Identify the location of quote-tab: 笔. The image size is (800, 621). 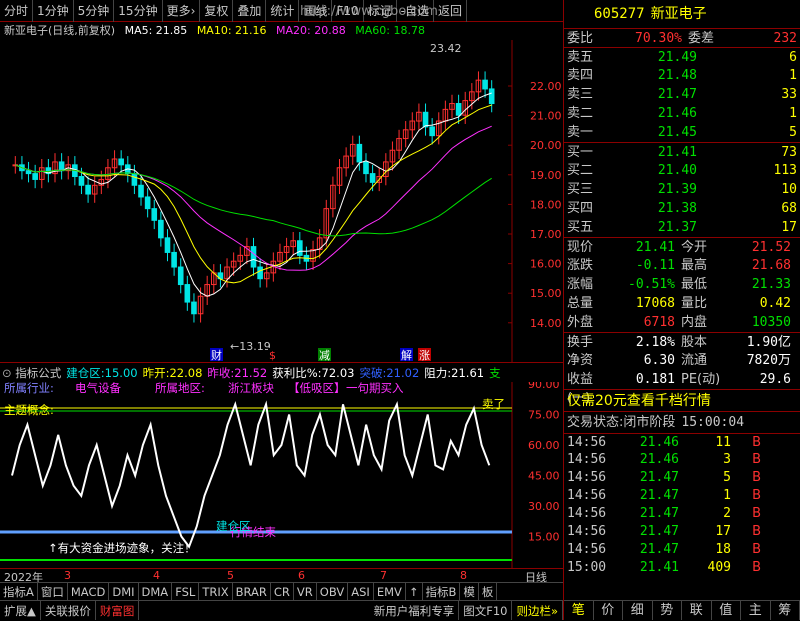
(579, 610).